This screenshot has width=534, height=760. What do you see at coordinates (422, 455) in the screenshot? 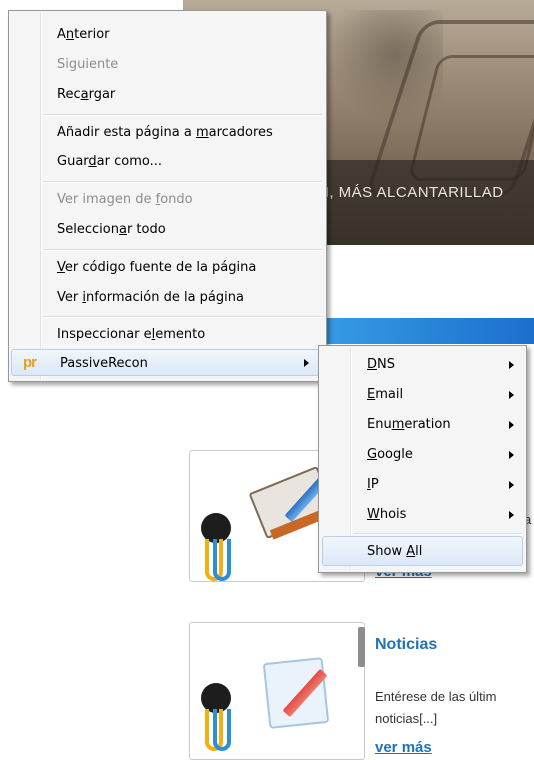
I see `submenu-item-google: Google` at bounding box center [422, 455].